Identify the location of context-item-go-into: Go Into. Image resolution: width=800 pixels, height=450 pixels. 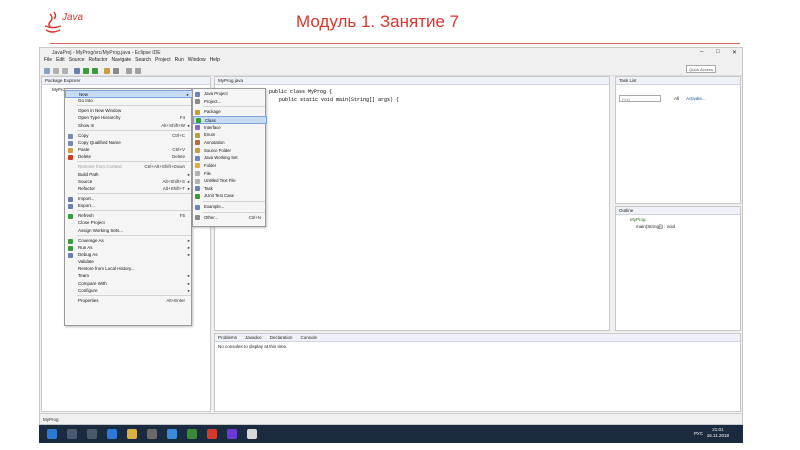
(129, 101).